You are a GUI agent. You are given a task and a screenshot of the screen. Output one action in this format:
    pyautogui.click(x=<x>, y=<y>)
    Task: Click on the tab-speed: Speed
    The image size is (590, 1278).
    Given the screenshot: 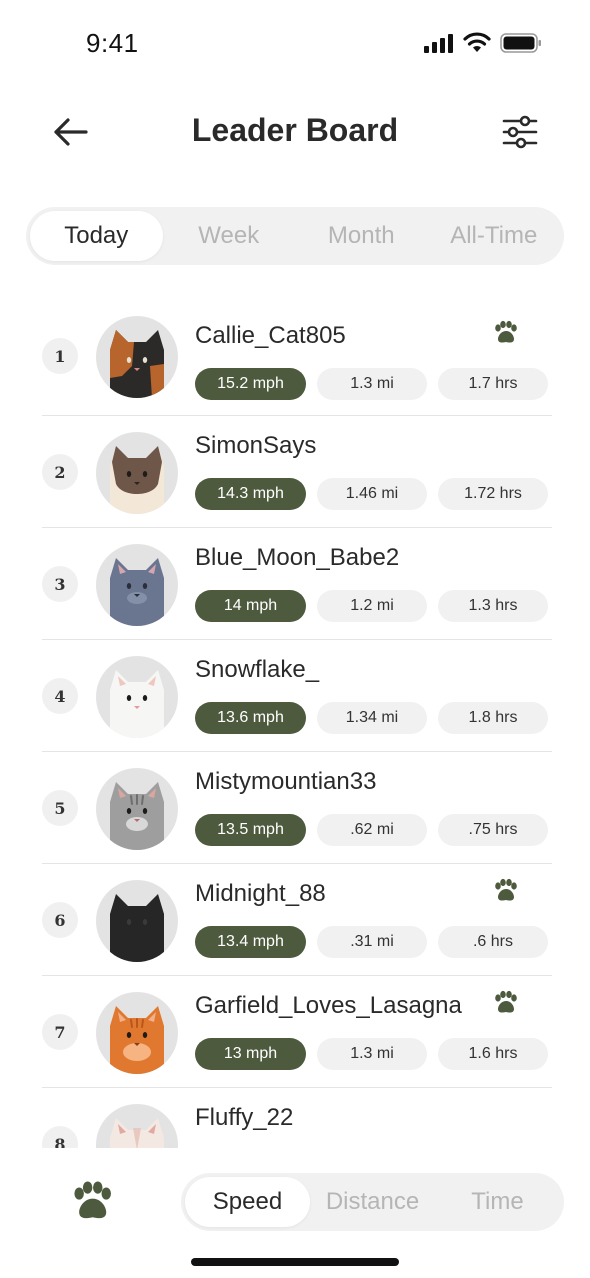 What is the action you would take?
    pyautogui.click(x=247, y=1202)
    